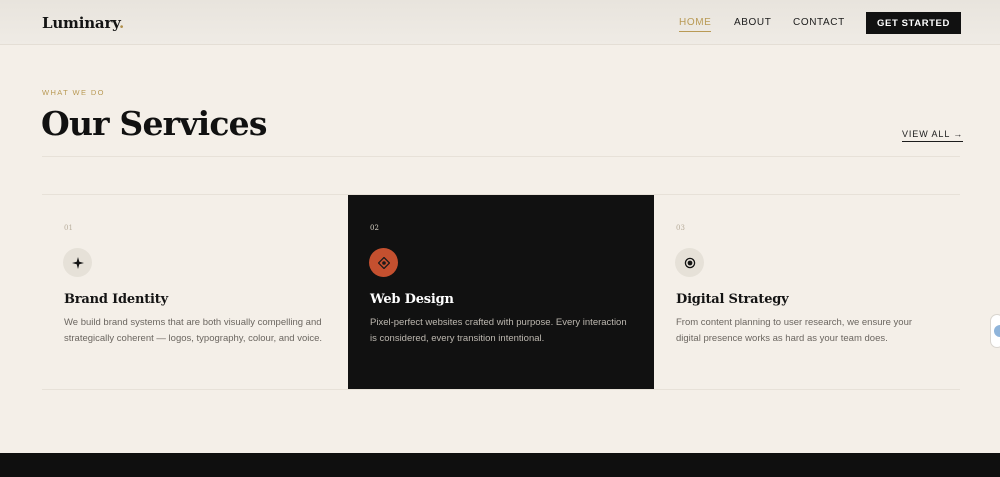  What do you see at coordinates (752, 22) in the screenshot?
I see `nav-about: ABOUT` at bounding box center [752, 22].